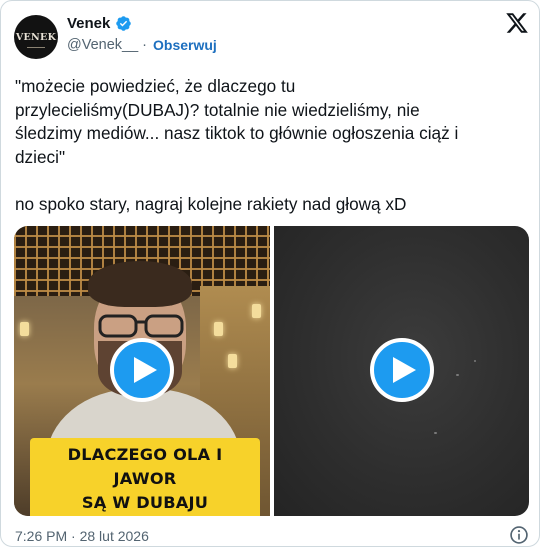 The height and width of the screenshot is (547, 540). I want to click on play-button-left, so click(142, 370).